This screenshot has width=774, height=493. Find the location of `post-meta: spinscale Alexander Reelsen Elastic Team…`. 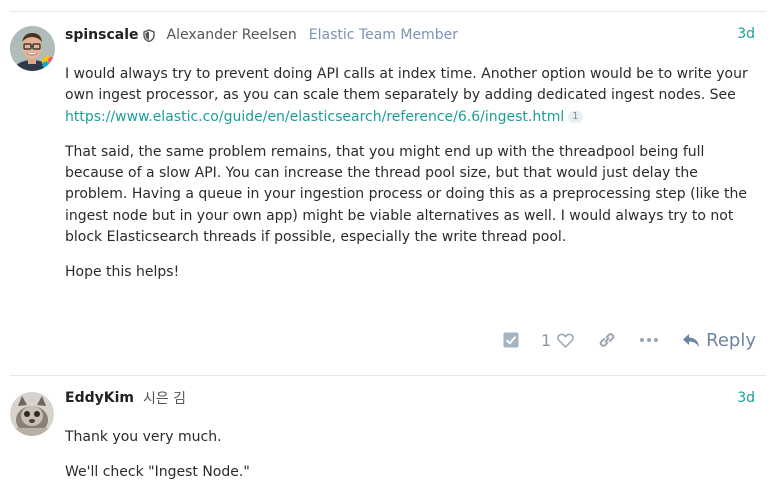

post-meta: spinscale Alexander Reelsen Elastic Team… is located at coordinates (261, 35).